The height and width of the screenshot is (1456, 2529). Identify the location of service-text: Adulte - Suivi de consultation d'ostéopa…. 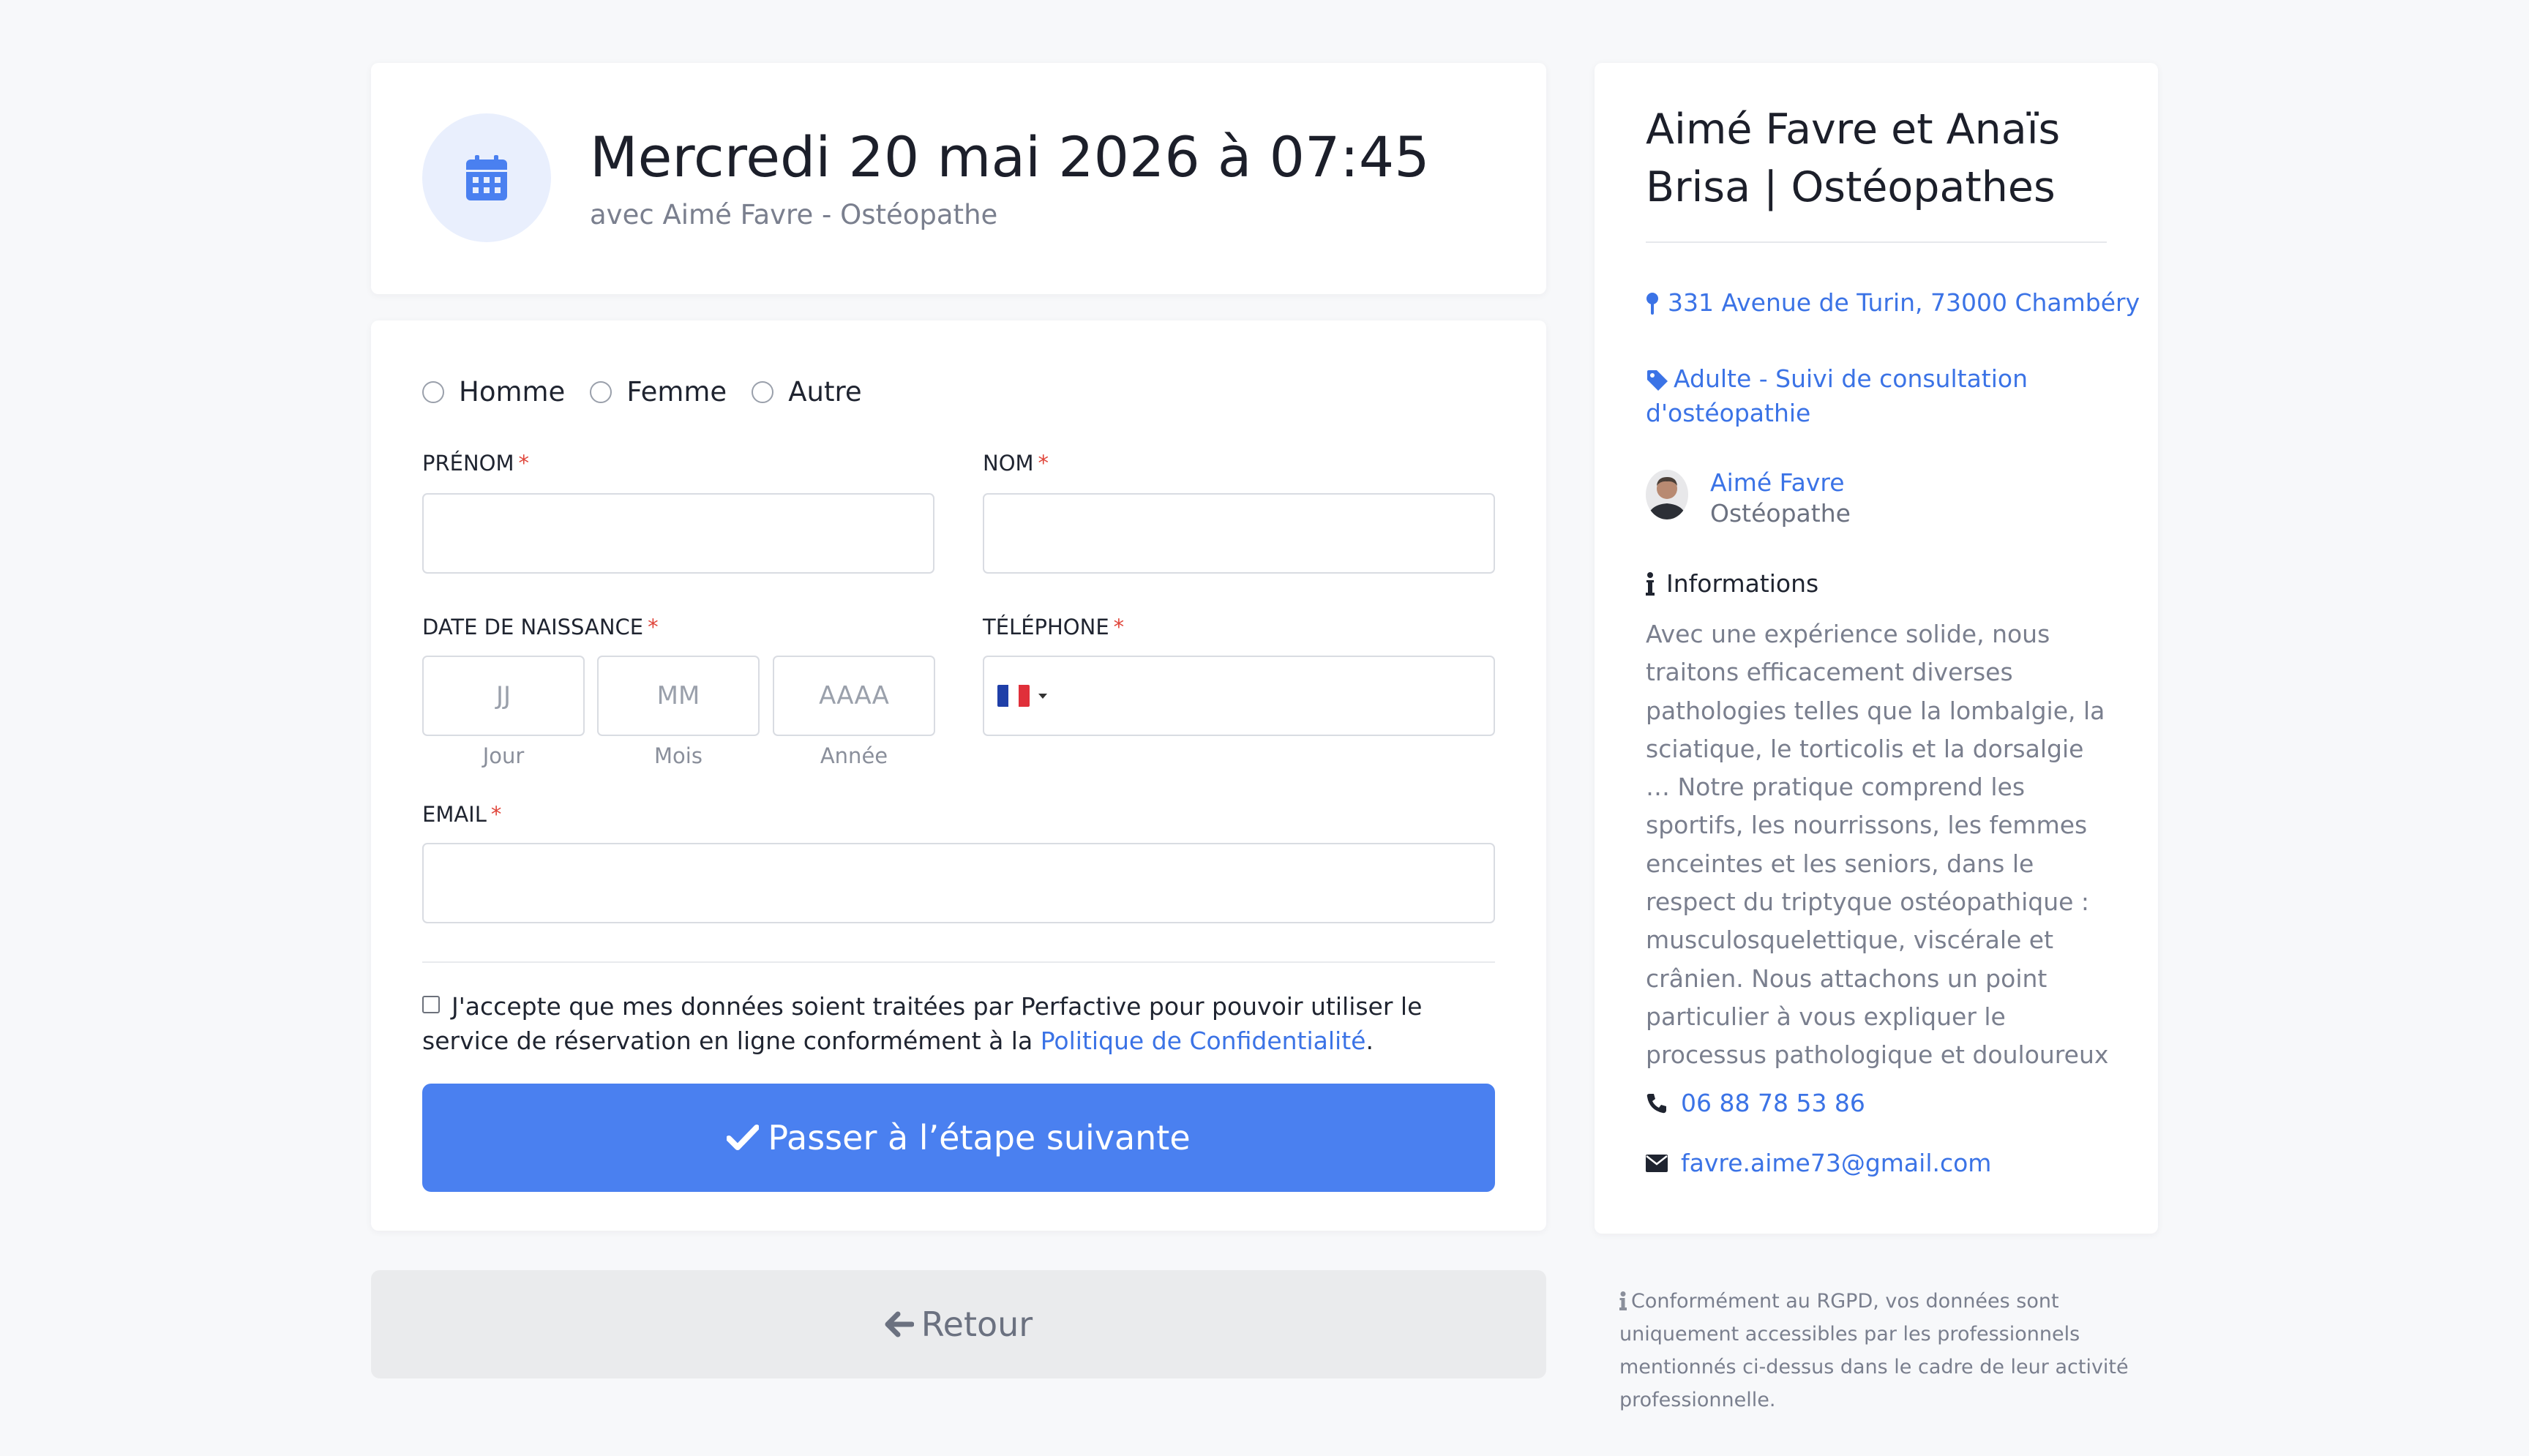
(1837, 395).